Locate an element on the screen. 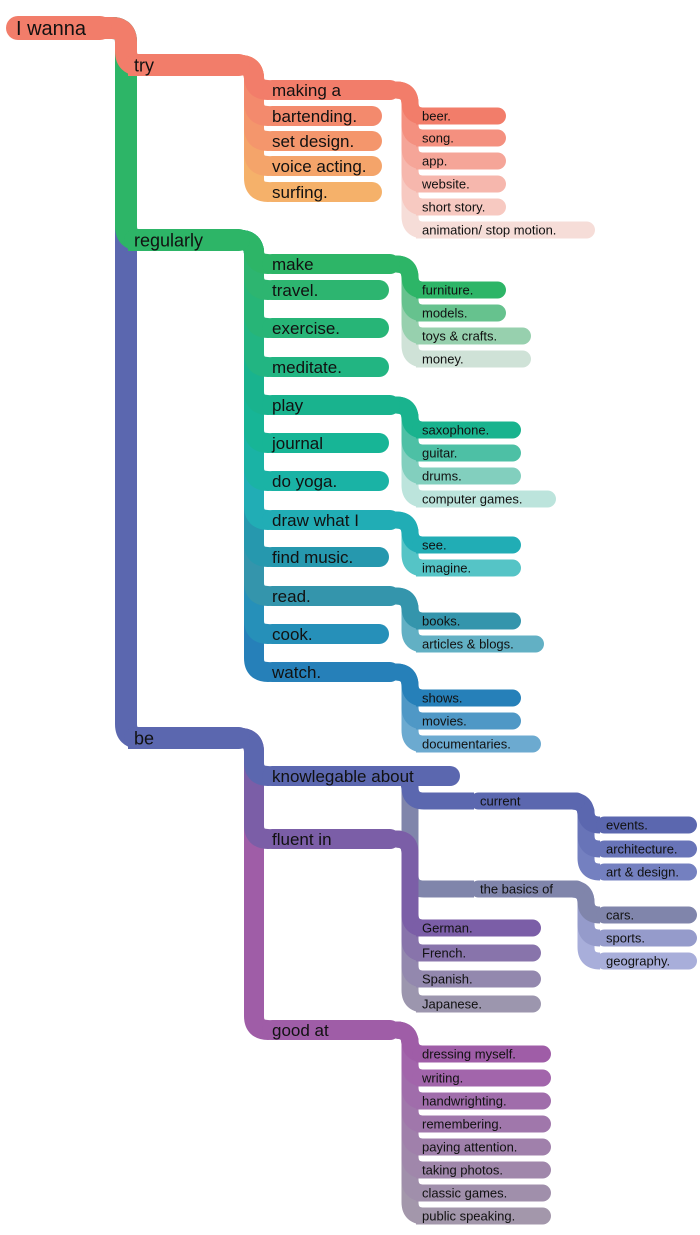 The image size is (700, 1235). node-voice-acting-label: voice acting. is located at coordinates (319, 166).